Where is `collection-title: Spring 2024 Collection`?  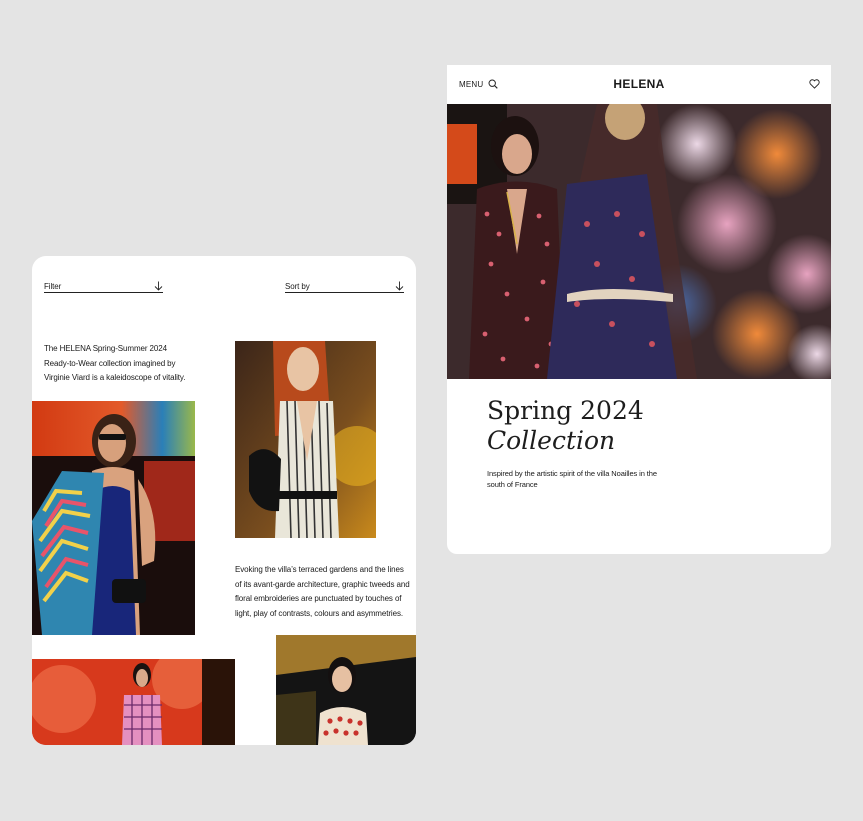
collection-title: Spring 2024 Collection is located at coordinates (565, 426).